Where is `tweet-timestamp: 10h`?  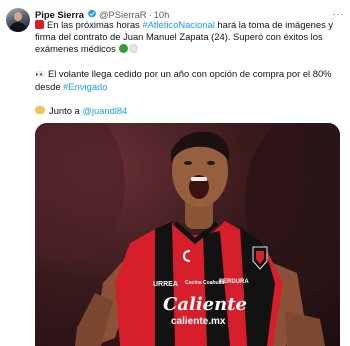
tweet-timestamp: 10h is located at coordinates (162, 14).